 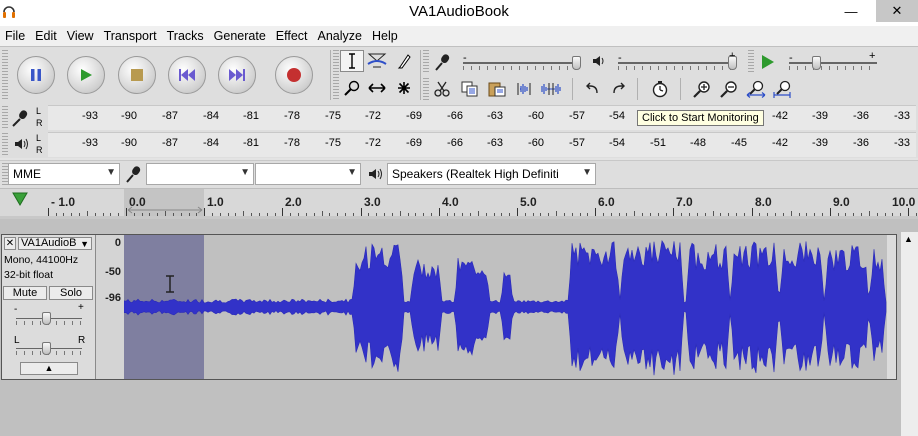 I want to click on gain-slider-thumb, so click(x=46, y=318).